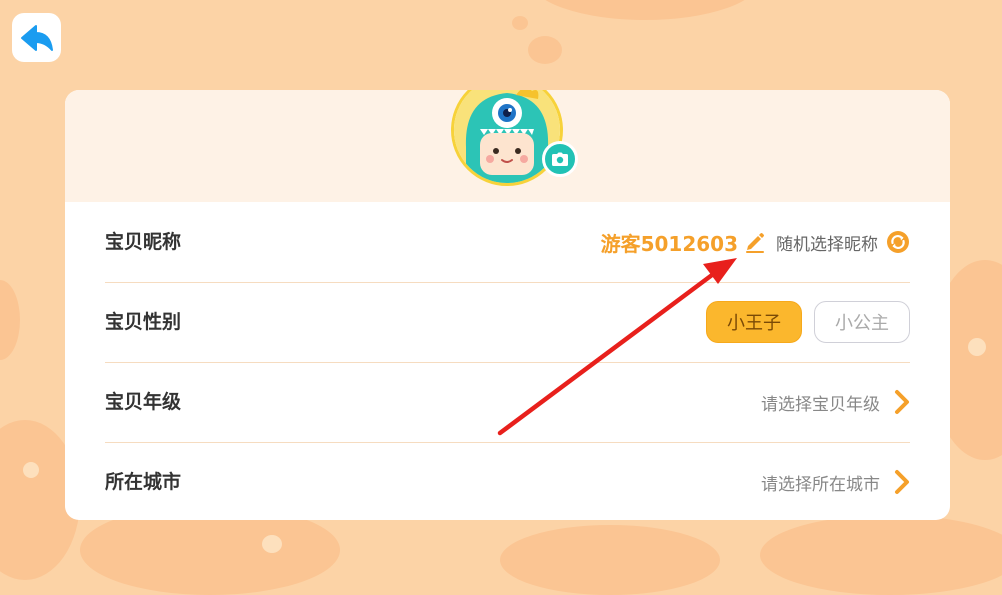 This screenshot has height=595, width=1002. What do you see at coordinates (143, 322) in the screenshot?
I see `gender-label: 宝贝性别` at bounding box center [143, 322].